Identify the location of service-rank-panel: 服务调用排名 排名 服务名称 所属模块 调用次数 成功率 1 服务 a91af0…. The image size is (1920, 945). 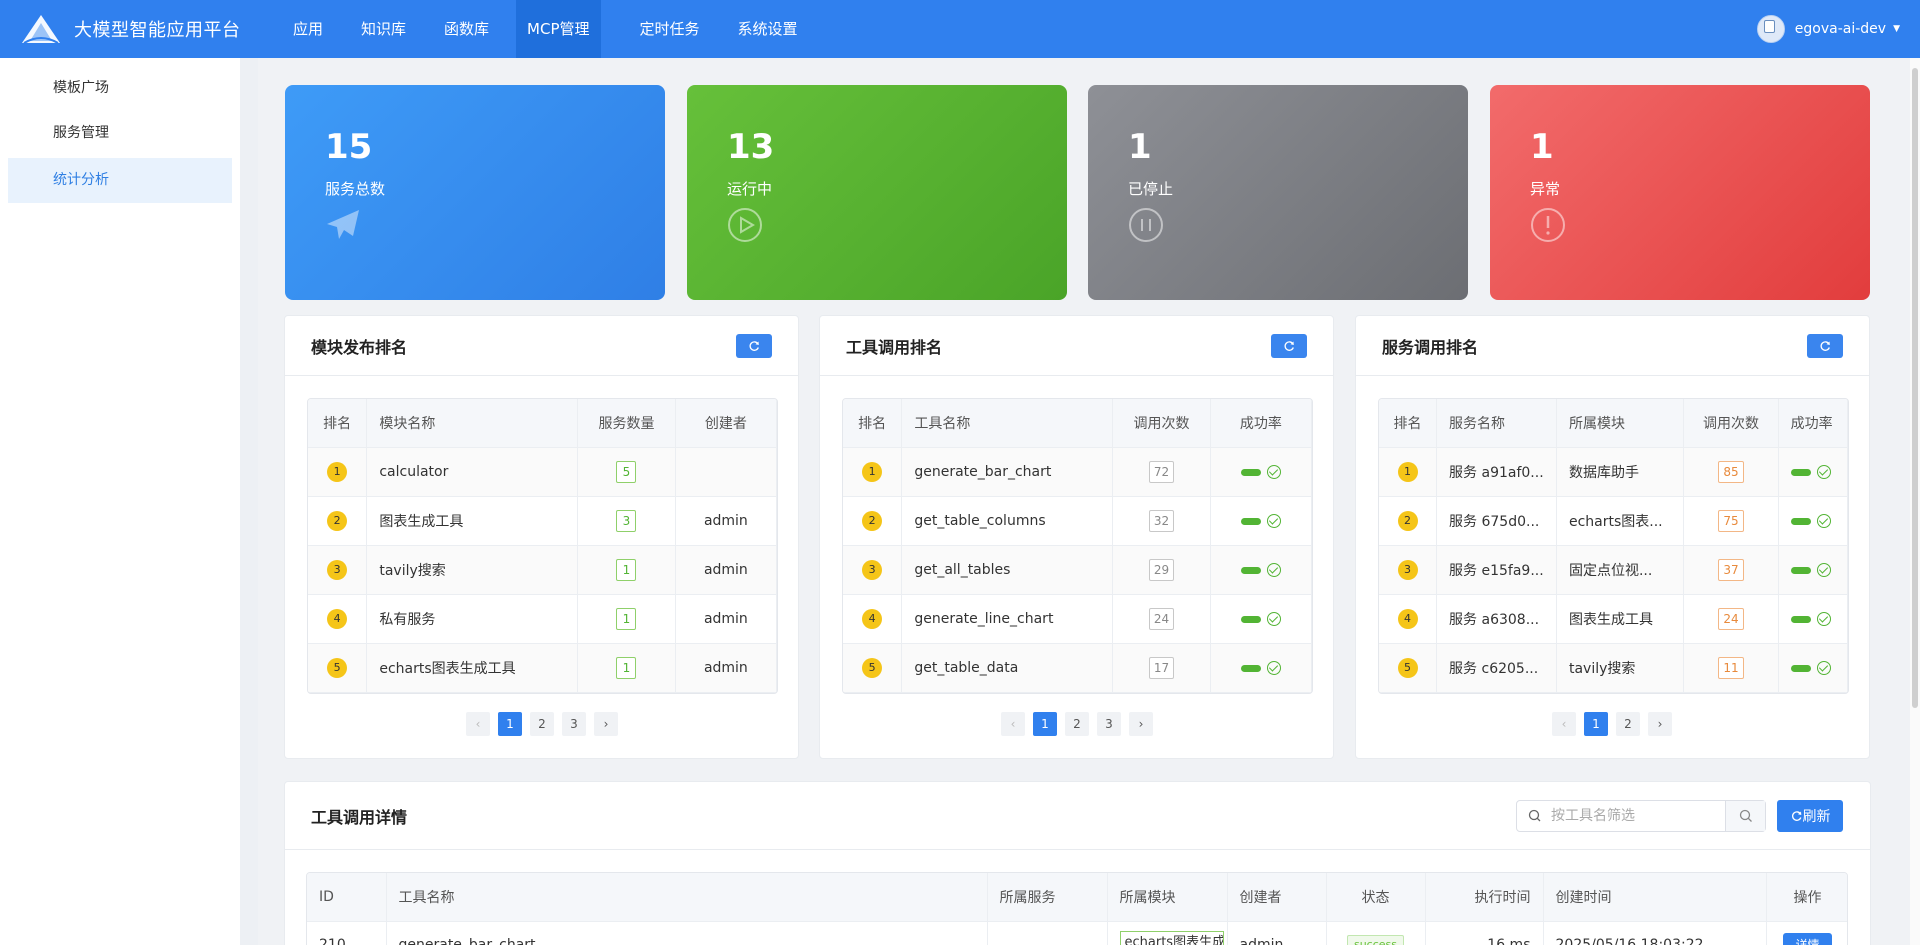
(1612, 537).